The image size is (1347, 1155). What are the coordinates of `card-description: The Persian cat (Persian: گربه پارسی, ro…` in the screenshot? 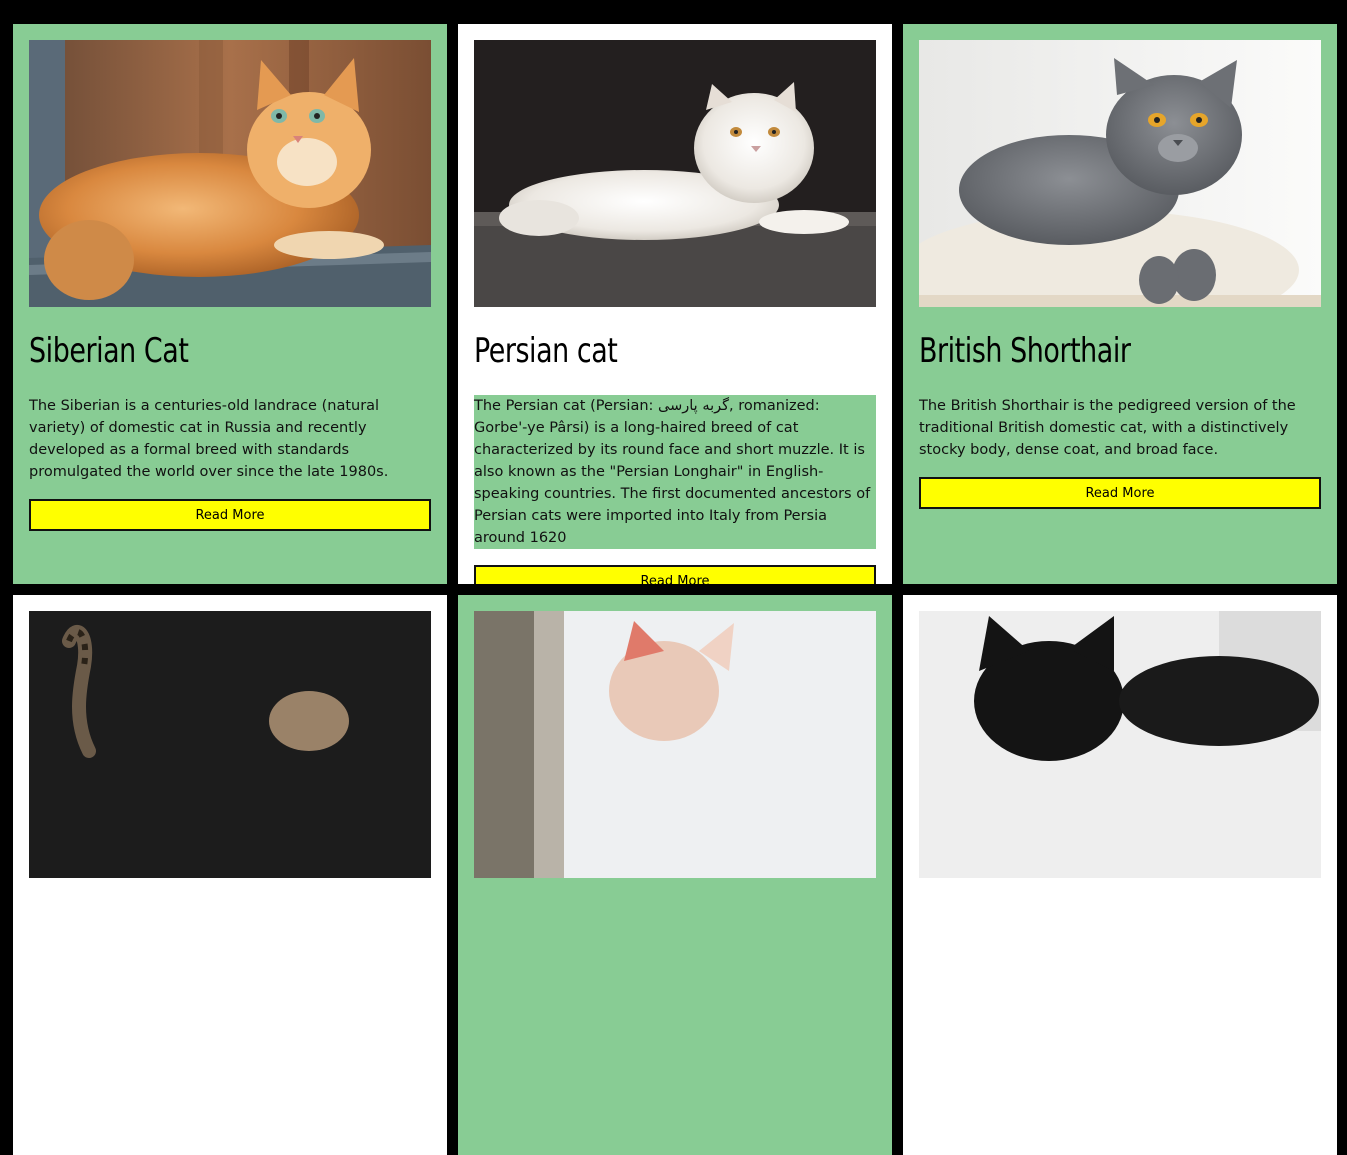 It's located at (675, 472).